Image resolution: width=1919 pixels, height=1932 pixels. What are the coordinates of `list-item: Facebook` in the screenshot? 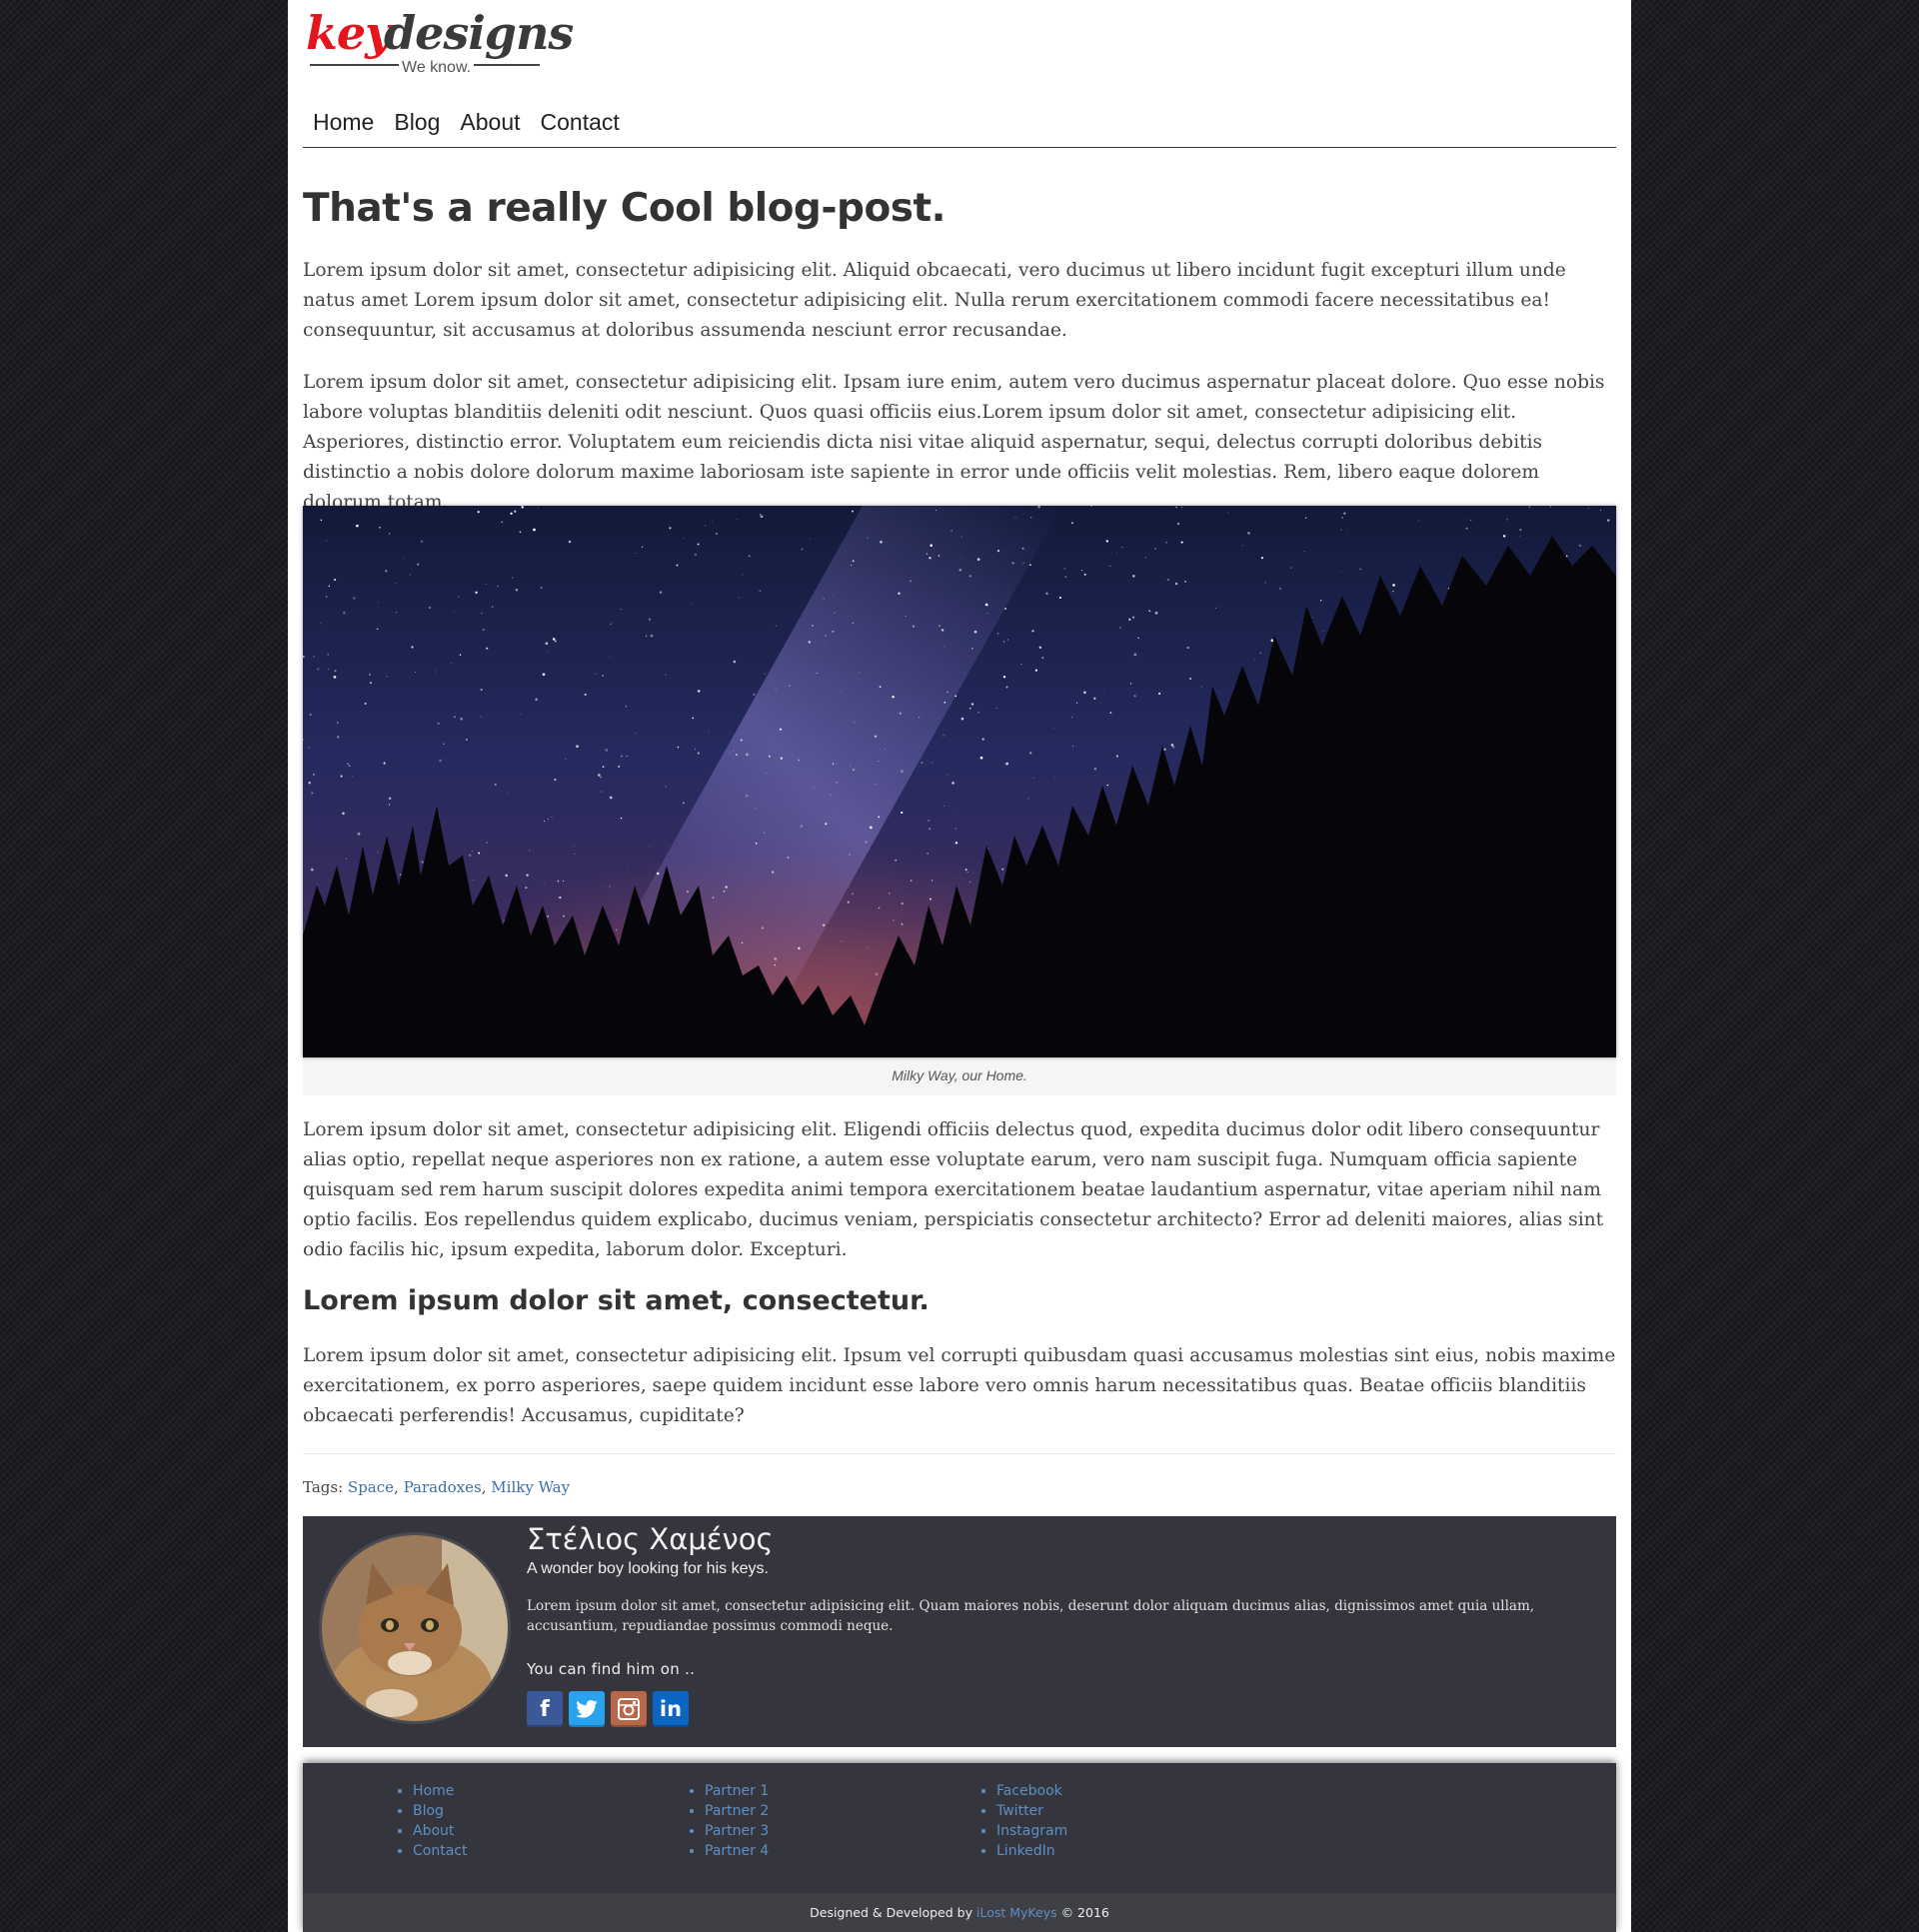 It's located at (1031, 1791).